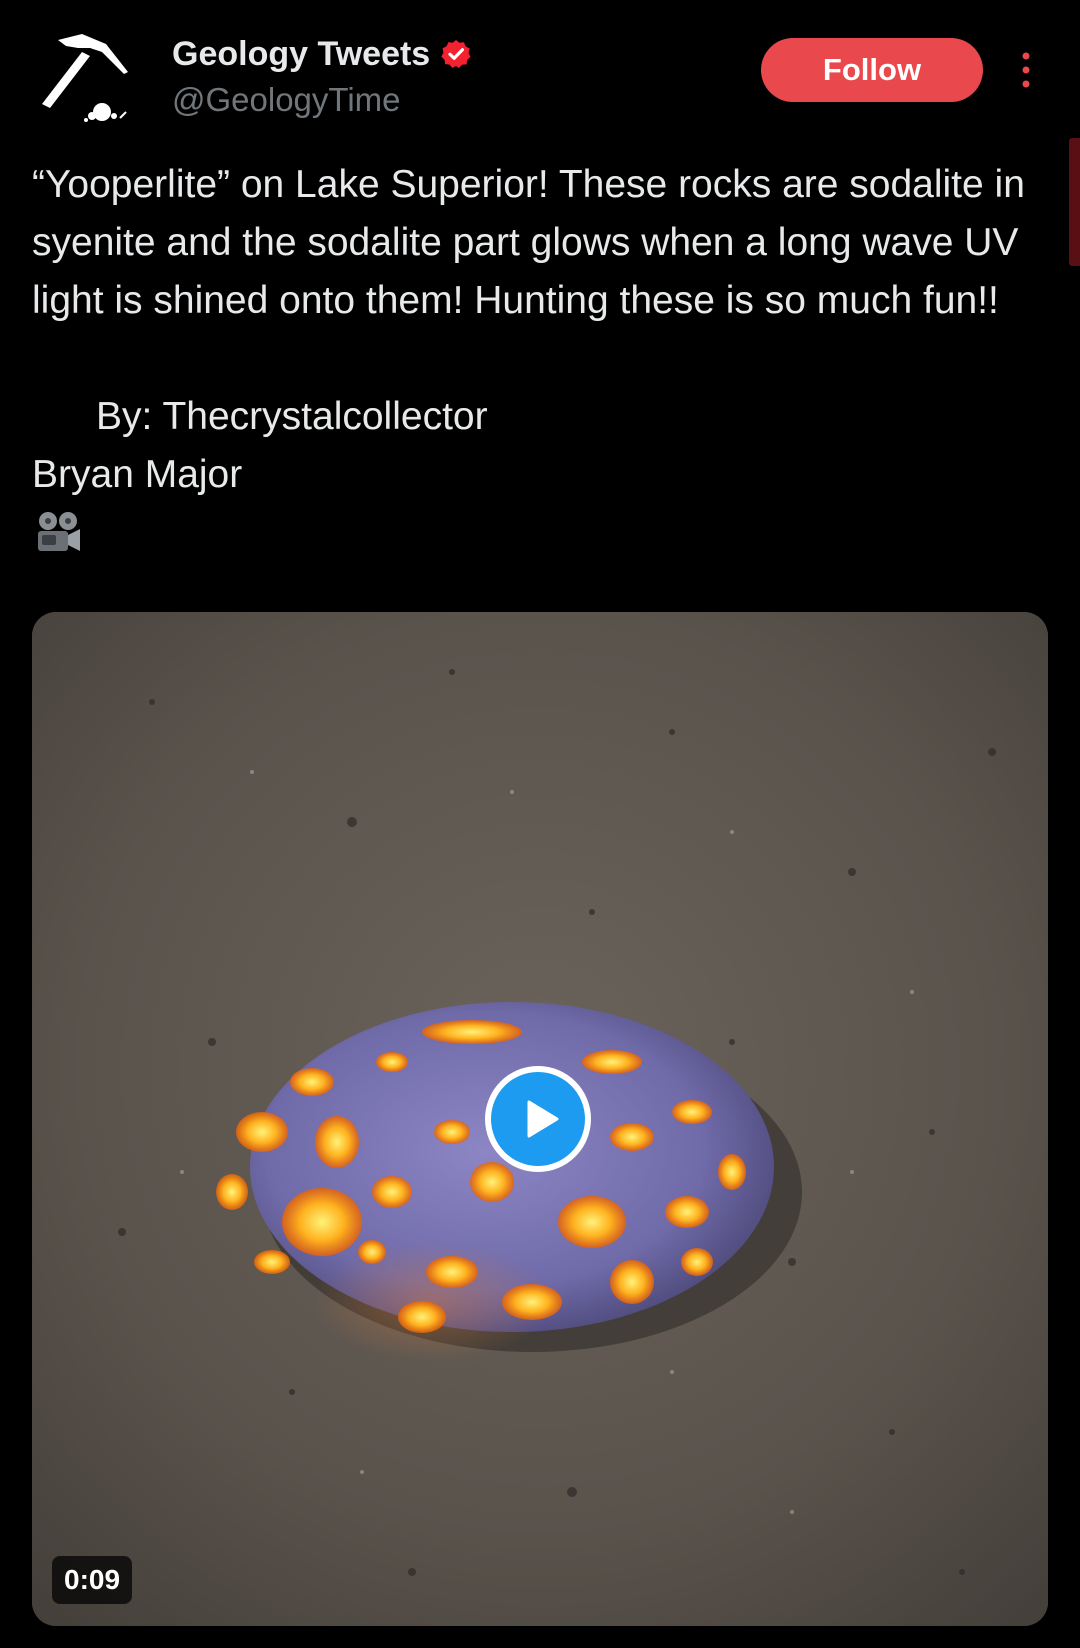  I want to click on video-duration: 0:09, so click(92, 1580).